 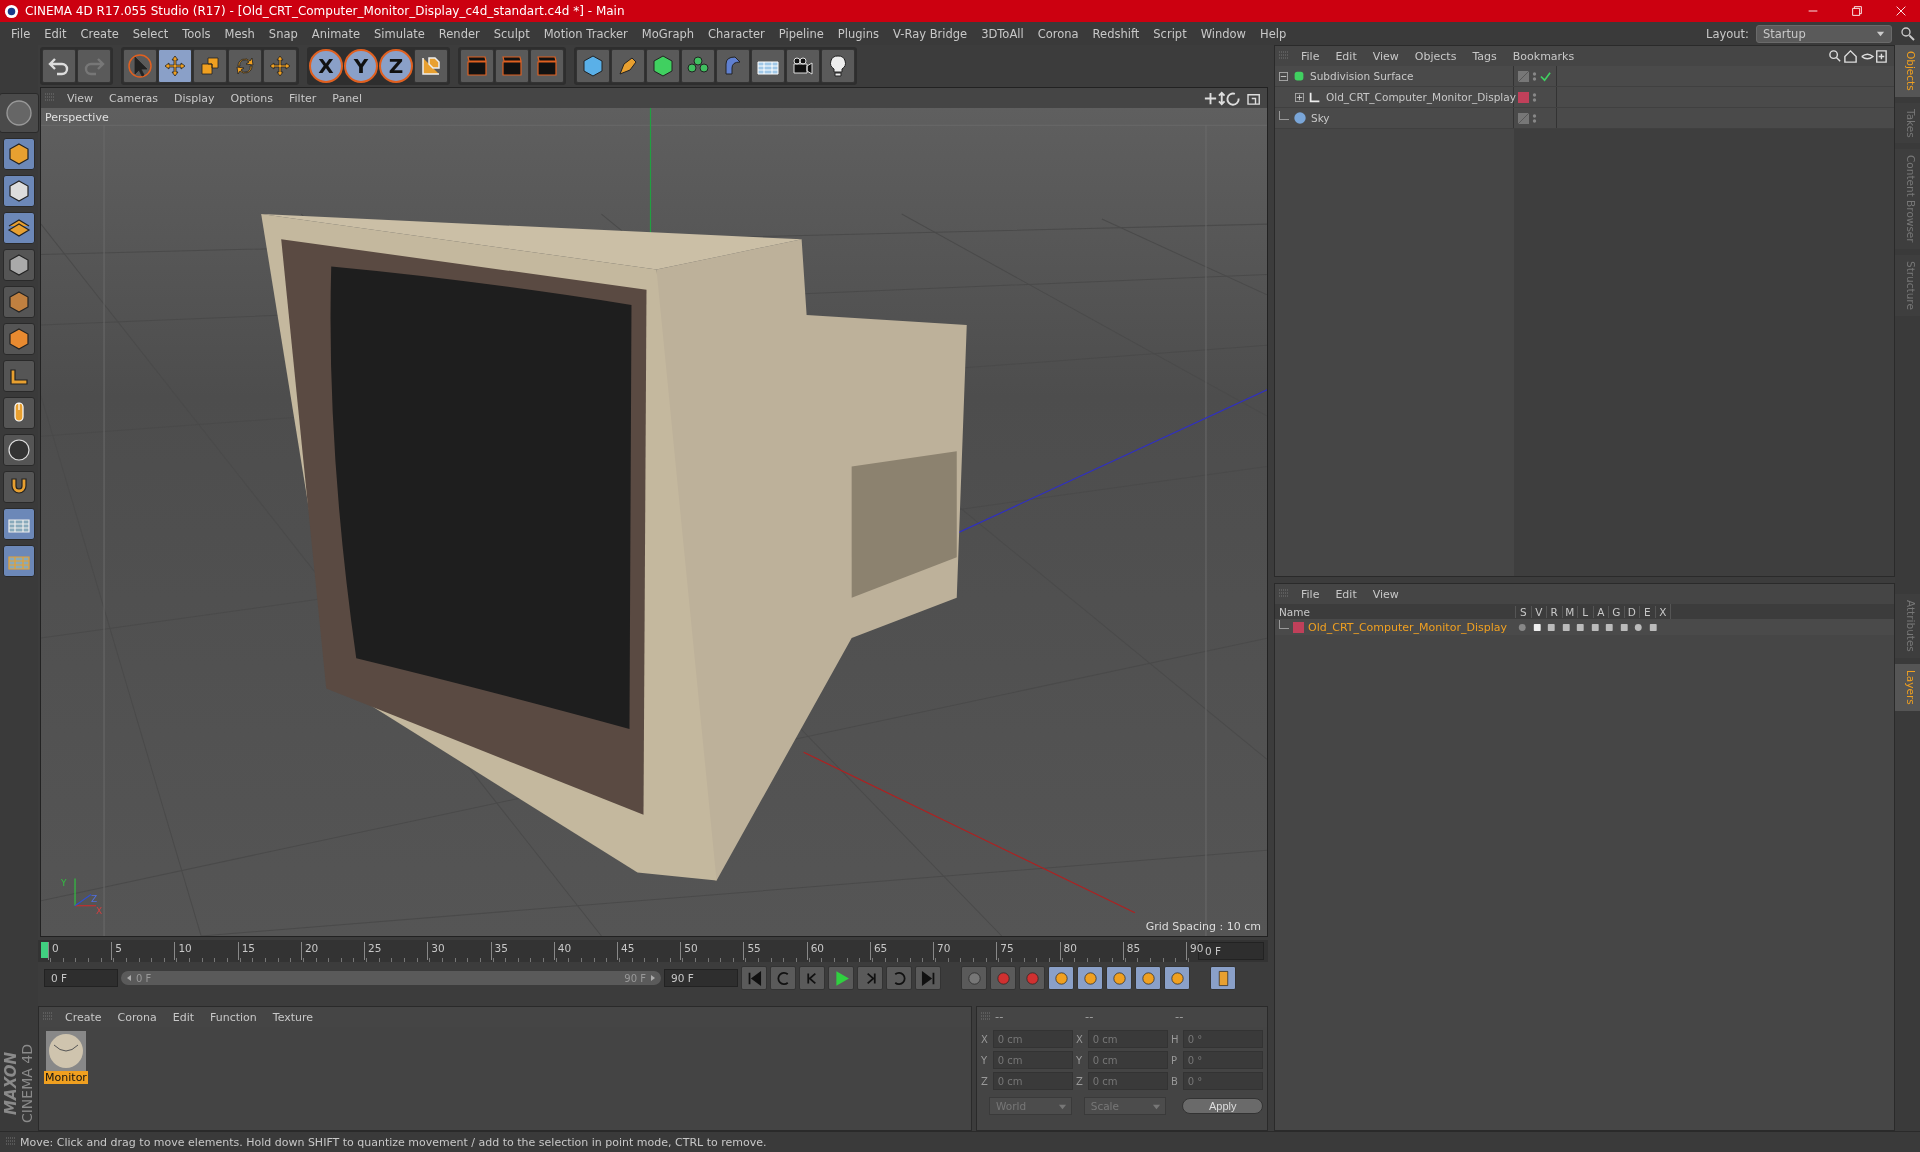 I want to click on menu-item: Sculpt, so click(x=511, y=33).